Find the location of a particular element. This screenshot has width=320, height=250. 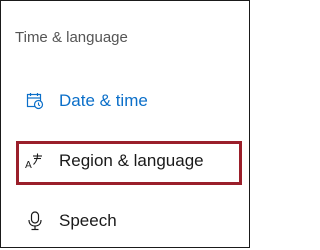

microphone-icon is located at coordinates (35, 221).